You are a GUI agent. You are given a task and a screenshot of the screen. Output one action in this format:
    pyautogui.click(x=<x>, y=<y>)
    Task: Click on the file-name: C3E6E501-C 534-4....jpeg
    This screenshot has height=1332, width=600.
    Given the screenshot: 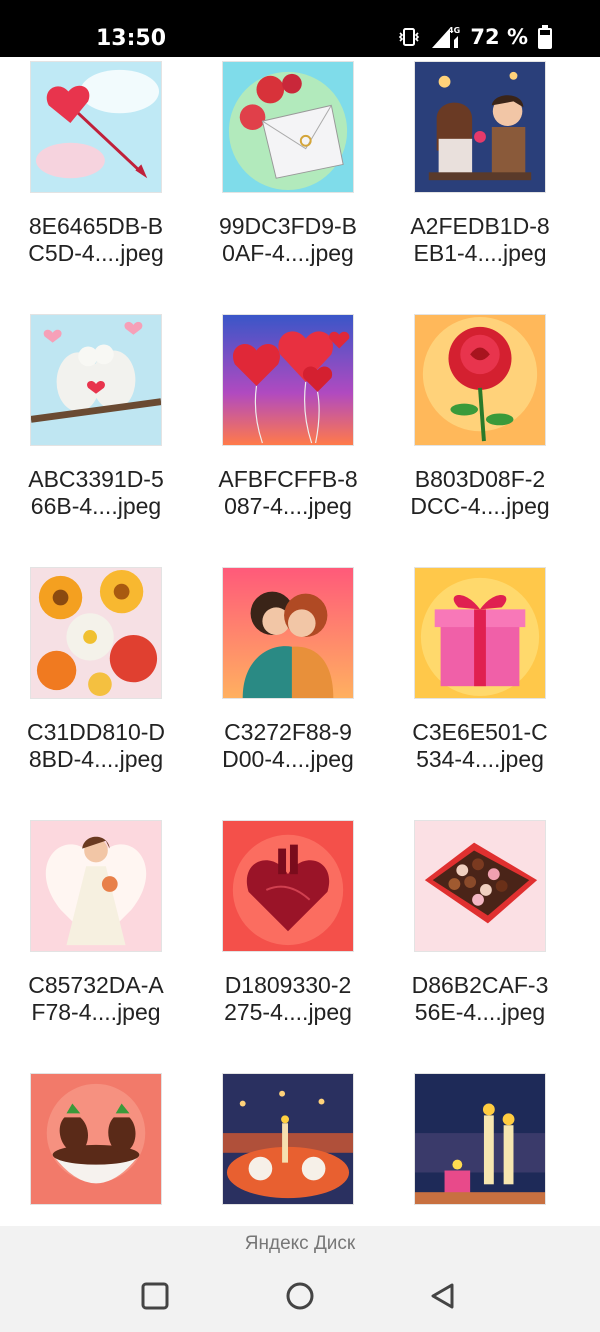 What is the action you would take?
    pyautogui.click(x=480, y=745)
    